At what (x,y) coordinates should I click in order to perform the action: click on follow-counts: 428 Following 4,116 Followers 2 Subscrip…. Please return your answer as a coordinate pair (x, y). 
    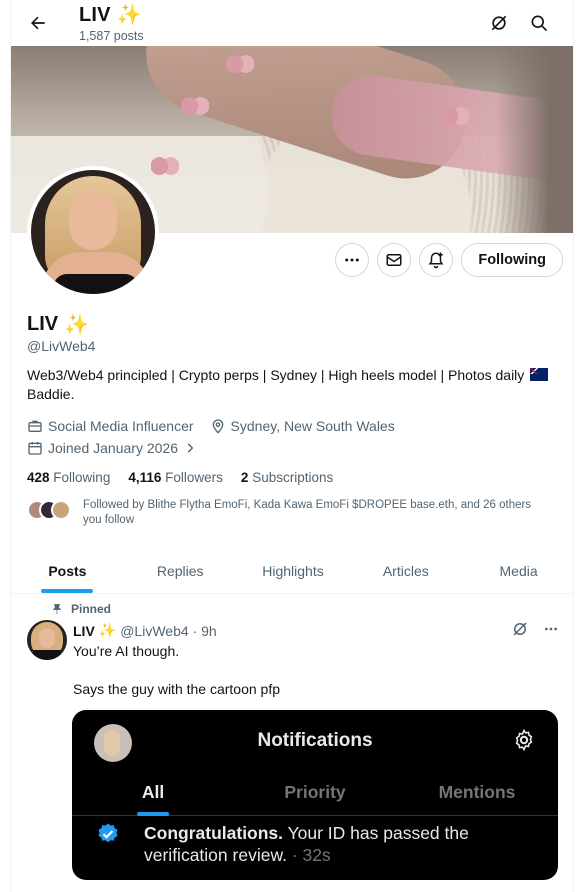
    Looking at the image, I should click on (180, 477).